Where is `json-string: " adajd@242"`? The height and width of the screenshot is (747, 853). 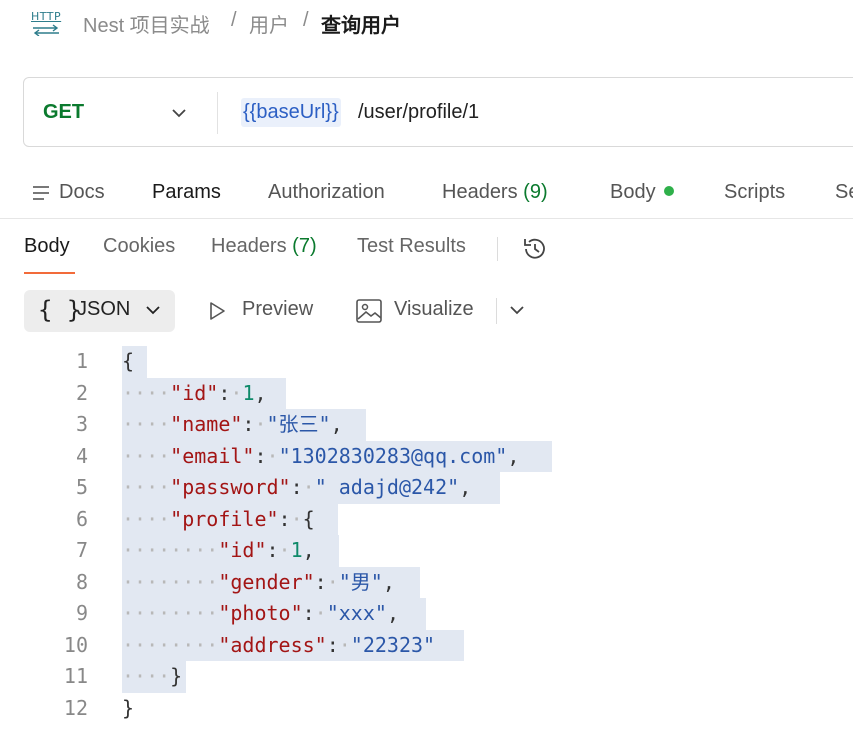 json-string: " adajd@242" is located at coordinates (387, 487).